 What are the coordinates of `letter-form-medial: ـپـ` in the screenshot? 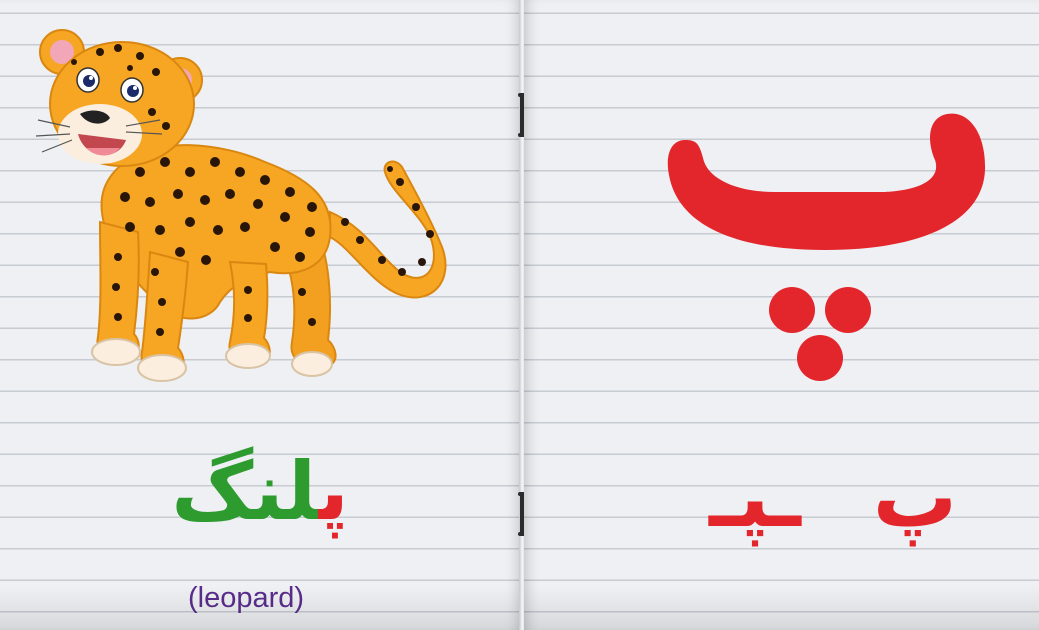 It's located at (755, 497).